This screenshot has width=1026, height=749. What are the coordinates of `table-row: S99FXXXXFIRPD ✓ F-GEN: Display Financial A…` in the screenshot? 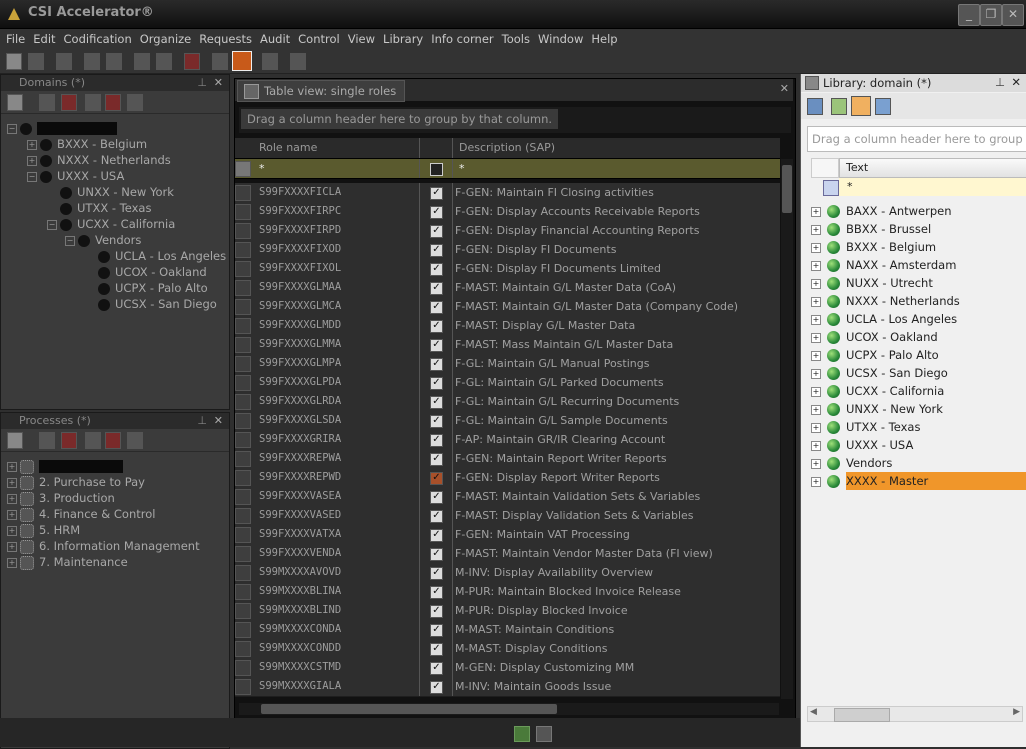 It's located at (507, 231).